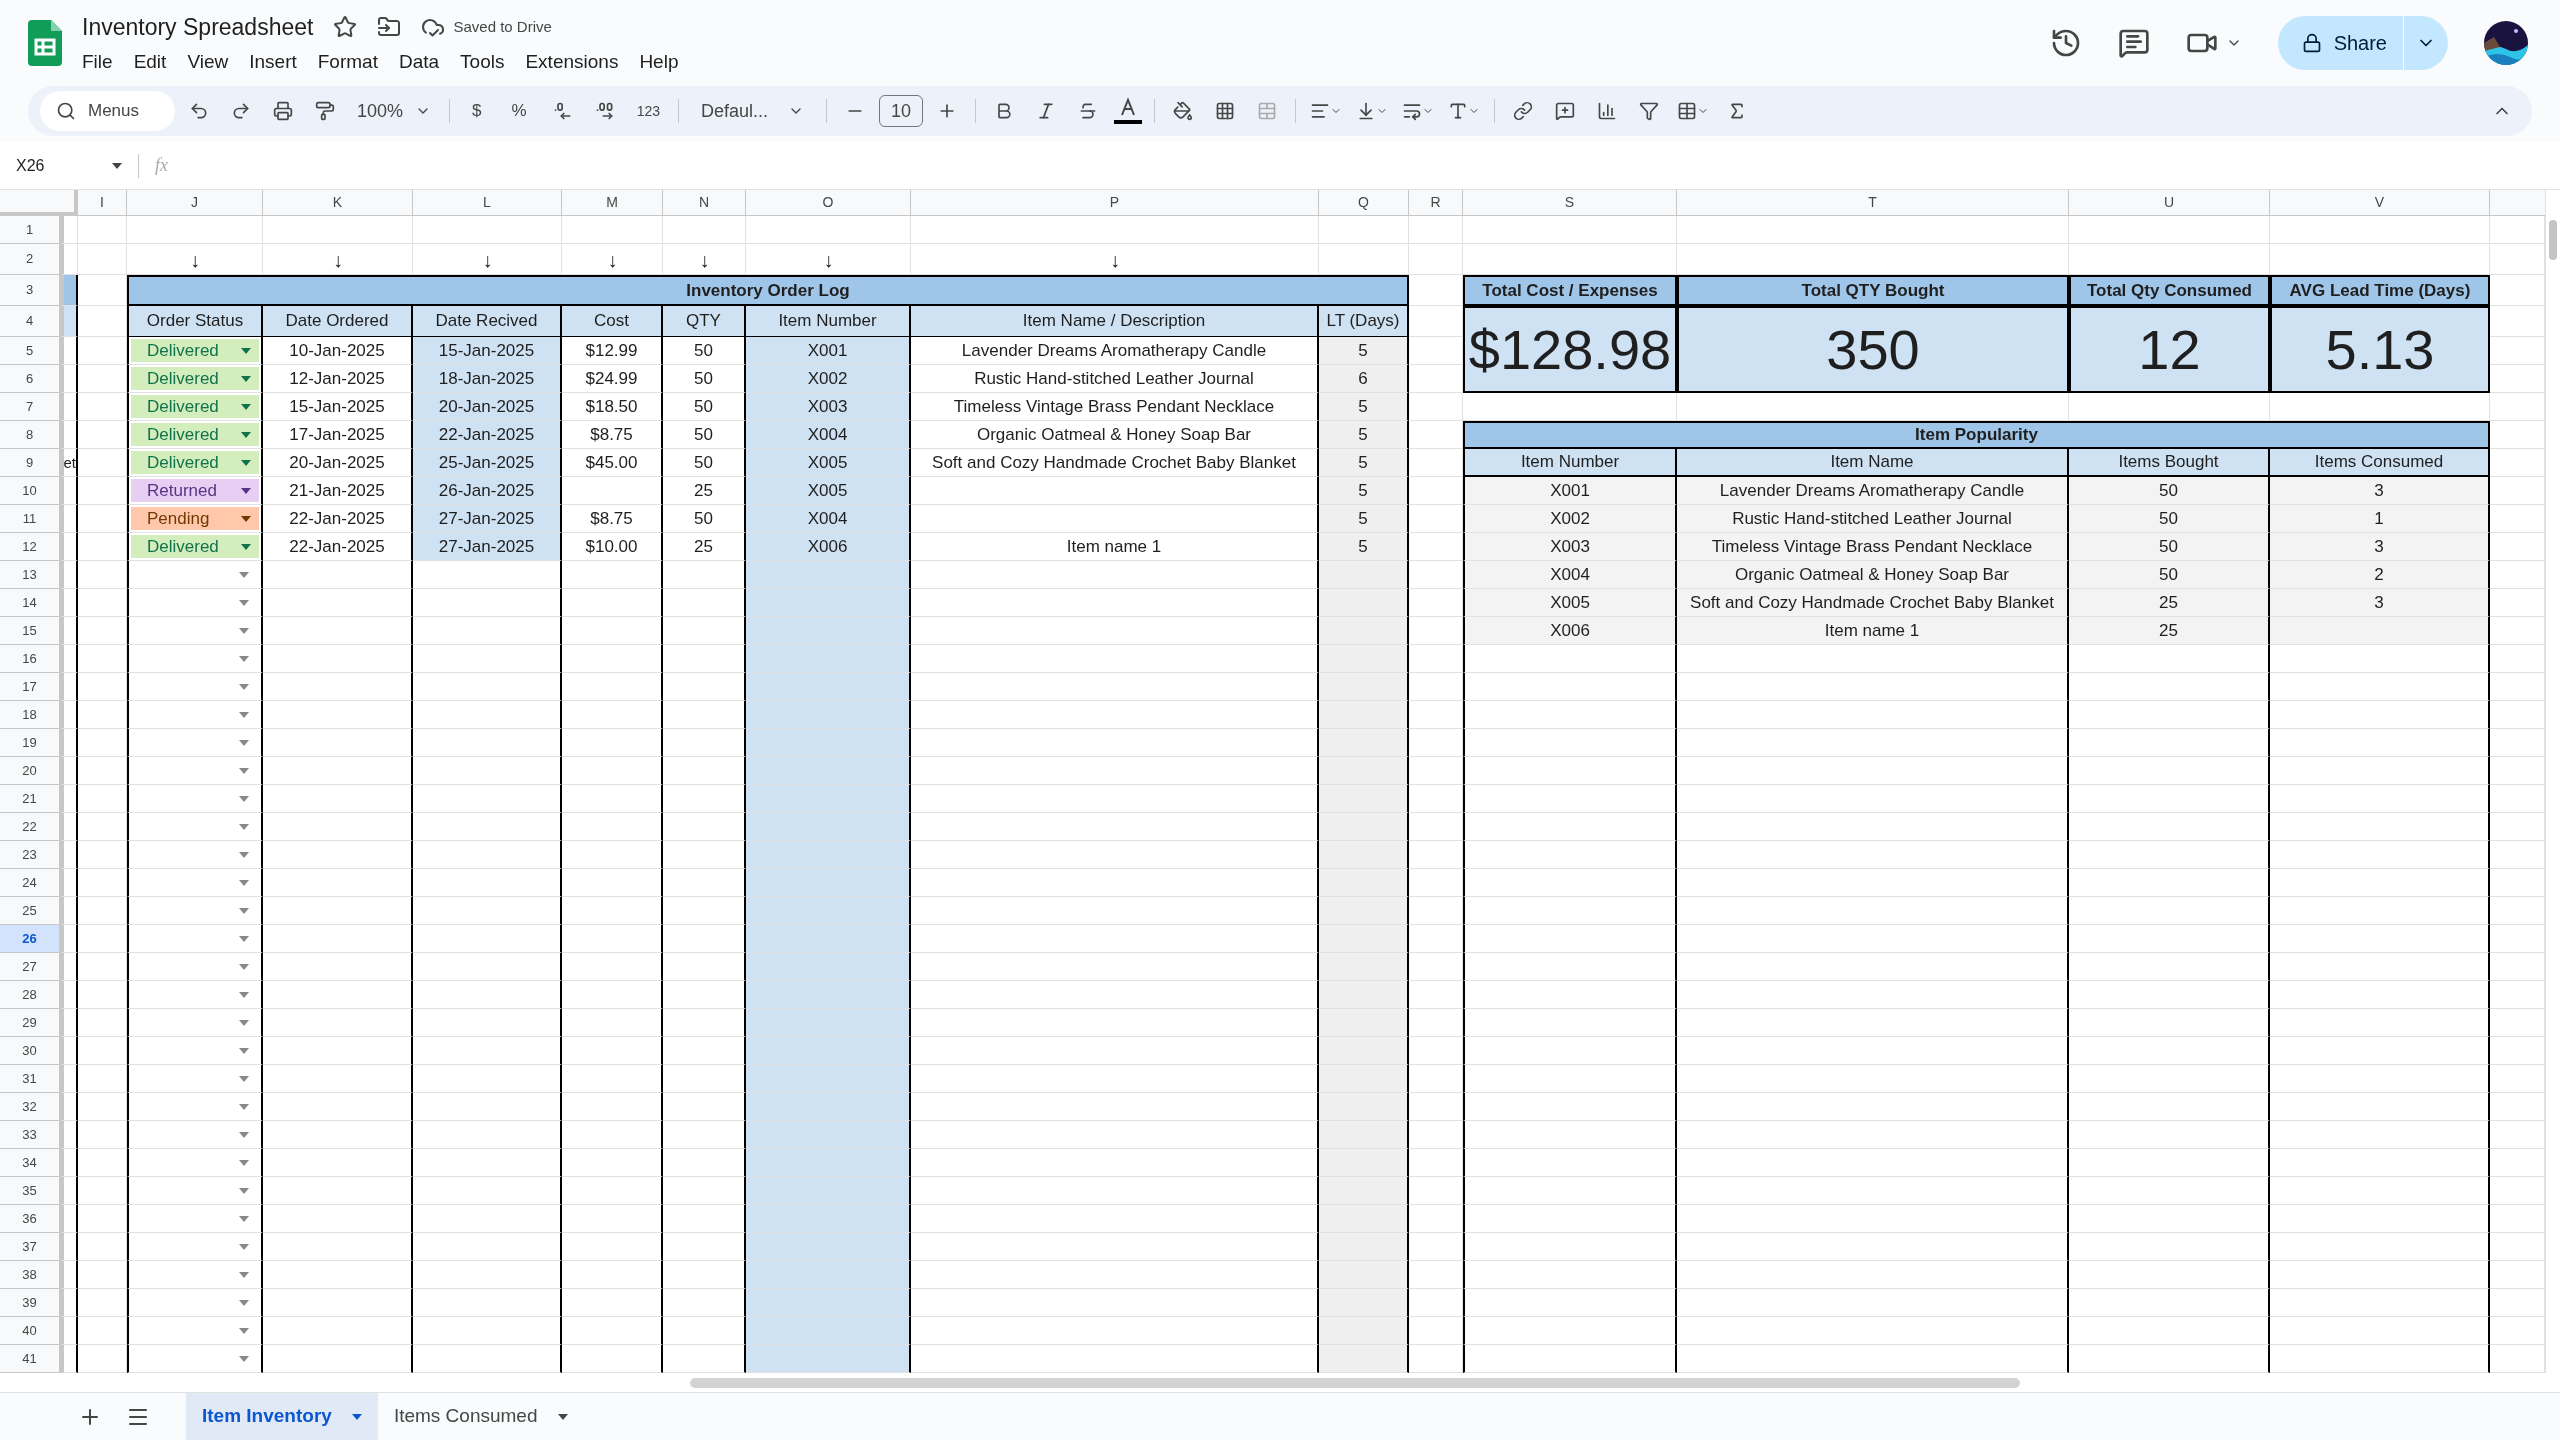  I want to click on sheet-tab: Items Consumed, so click(480, 1416).